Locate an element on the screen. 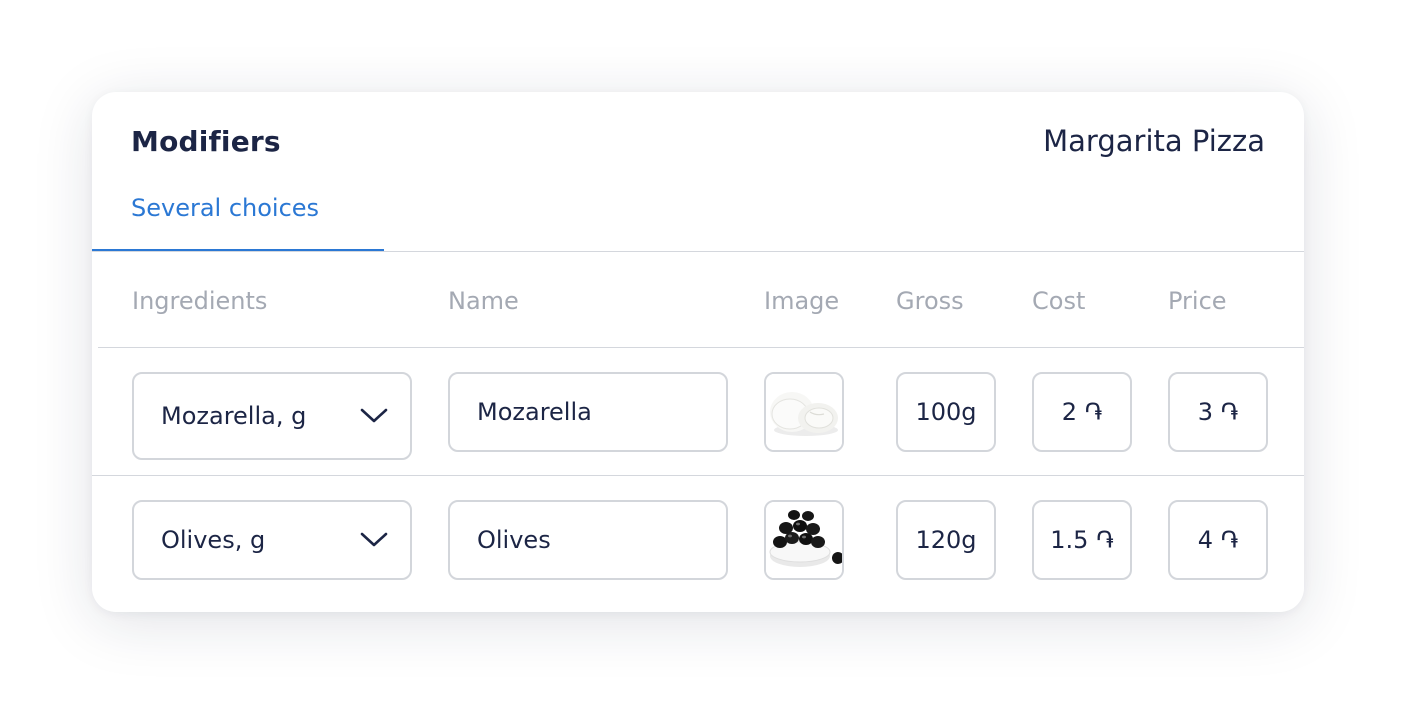 The image size is (1412, 720). price-field: 3 ֏ is located at coordinates (1218, 412).